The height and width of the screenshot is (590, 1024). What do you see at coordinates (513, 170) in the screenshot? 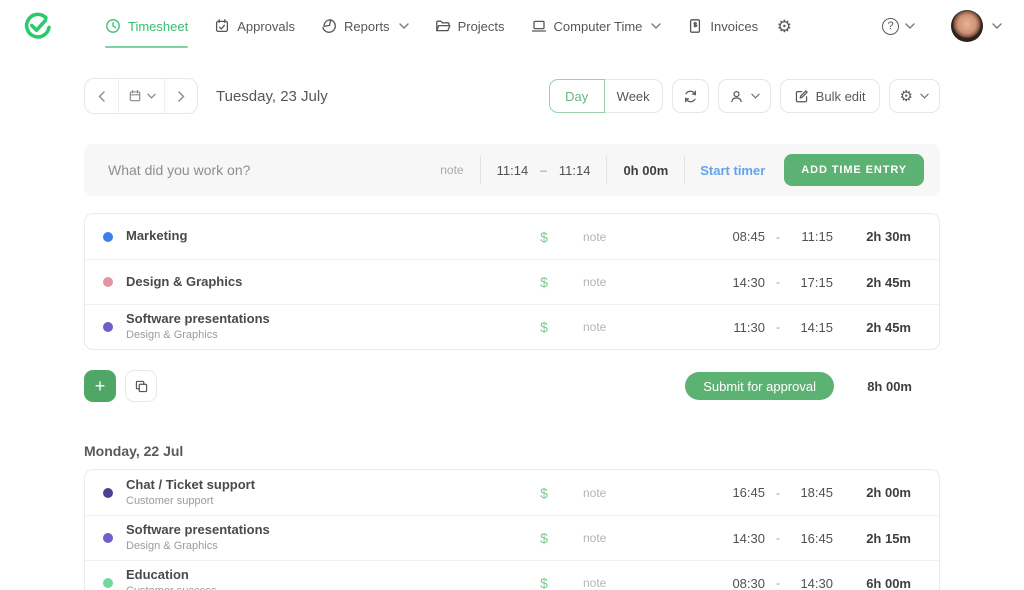
I see `start-time-field: 11:14` at bounding box center [513, 170].